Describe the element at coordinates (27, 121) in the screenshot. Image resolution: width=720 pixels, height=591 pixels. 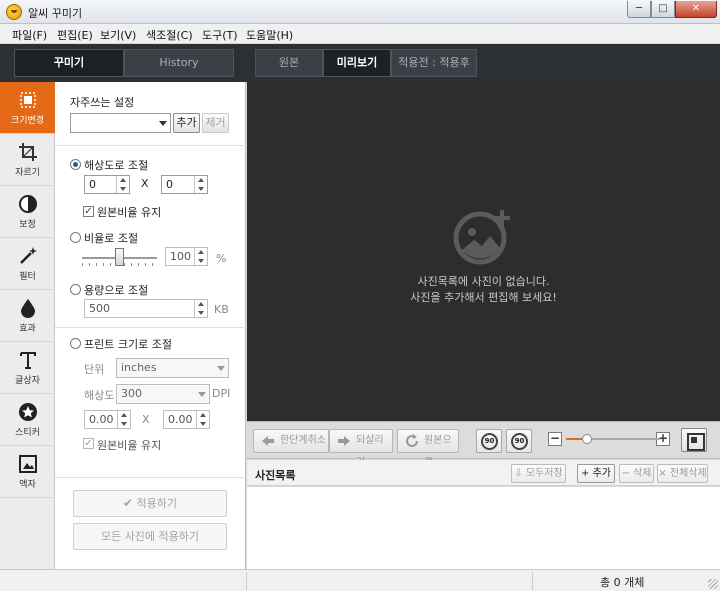
I see `tool-resize-label: 크기변경` at that location.